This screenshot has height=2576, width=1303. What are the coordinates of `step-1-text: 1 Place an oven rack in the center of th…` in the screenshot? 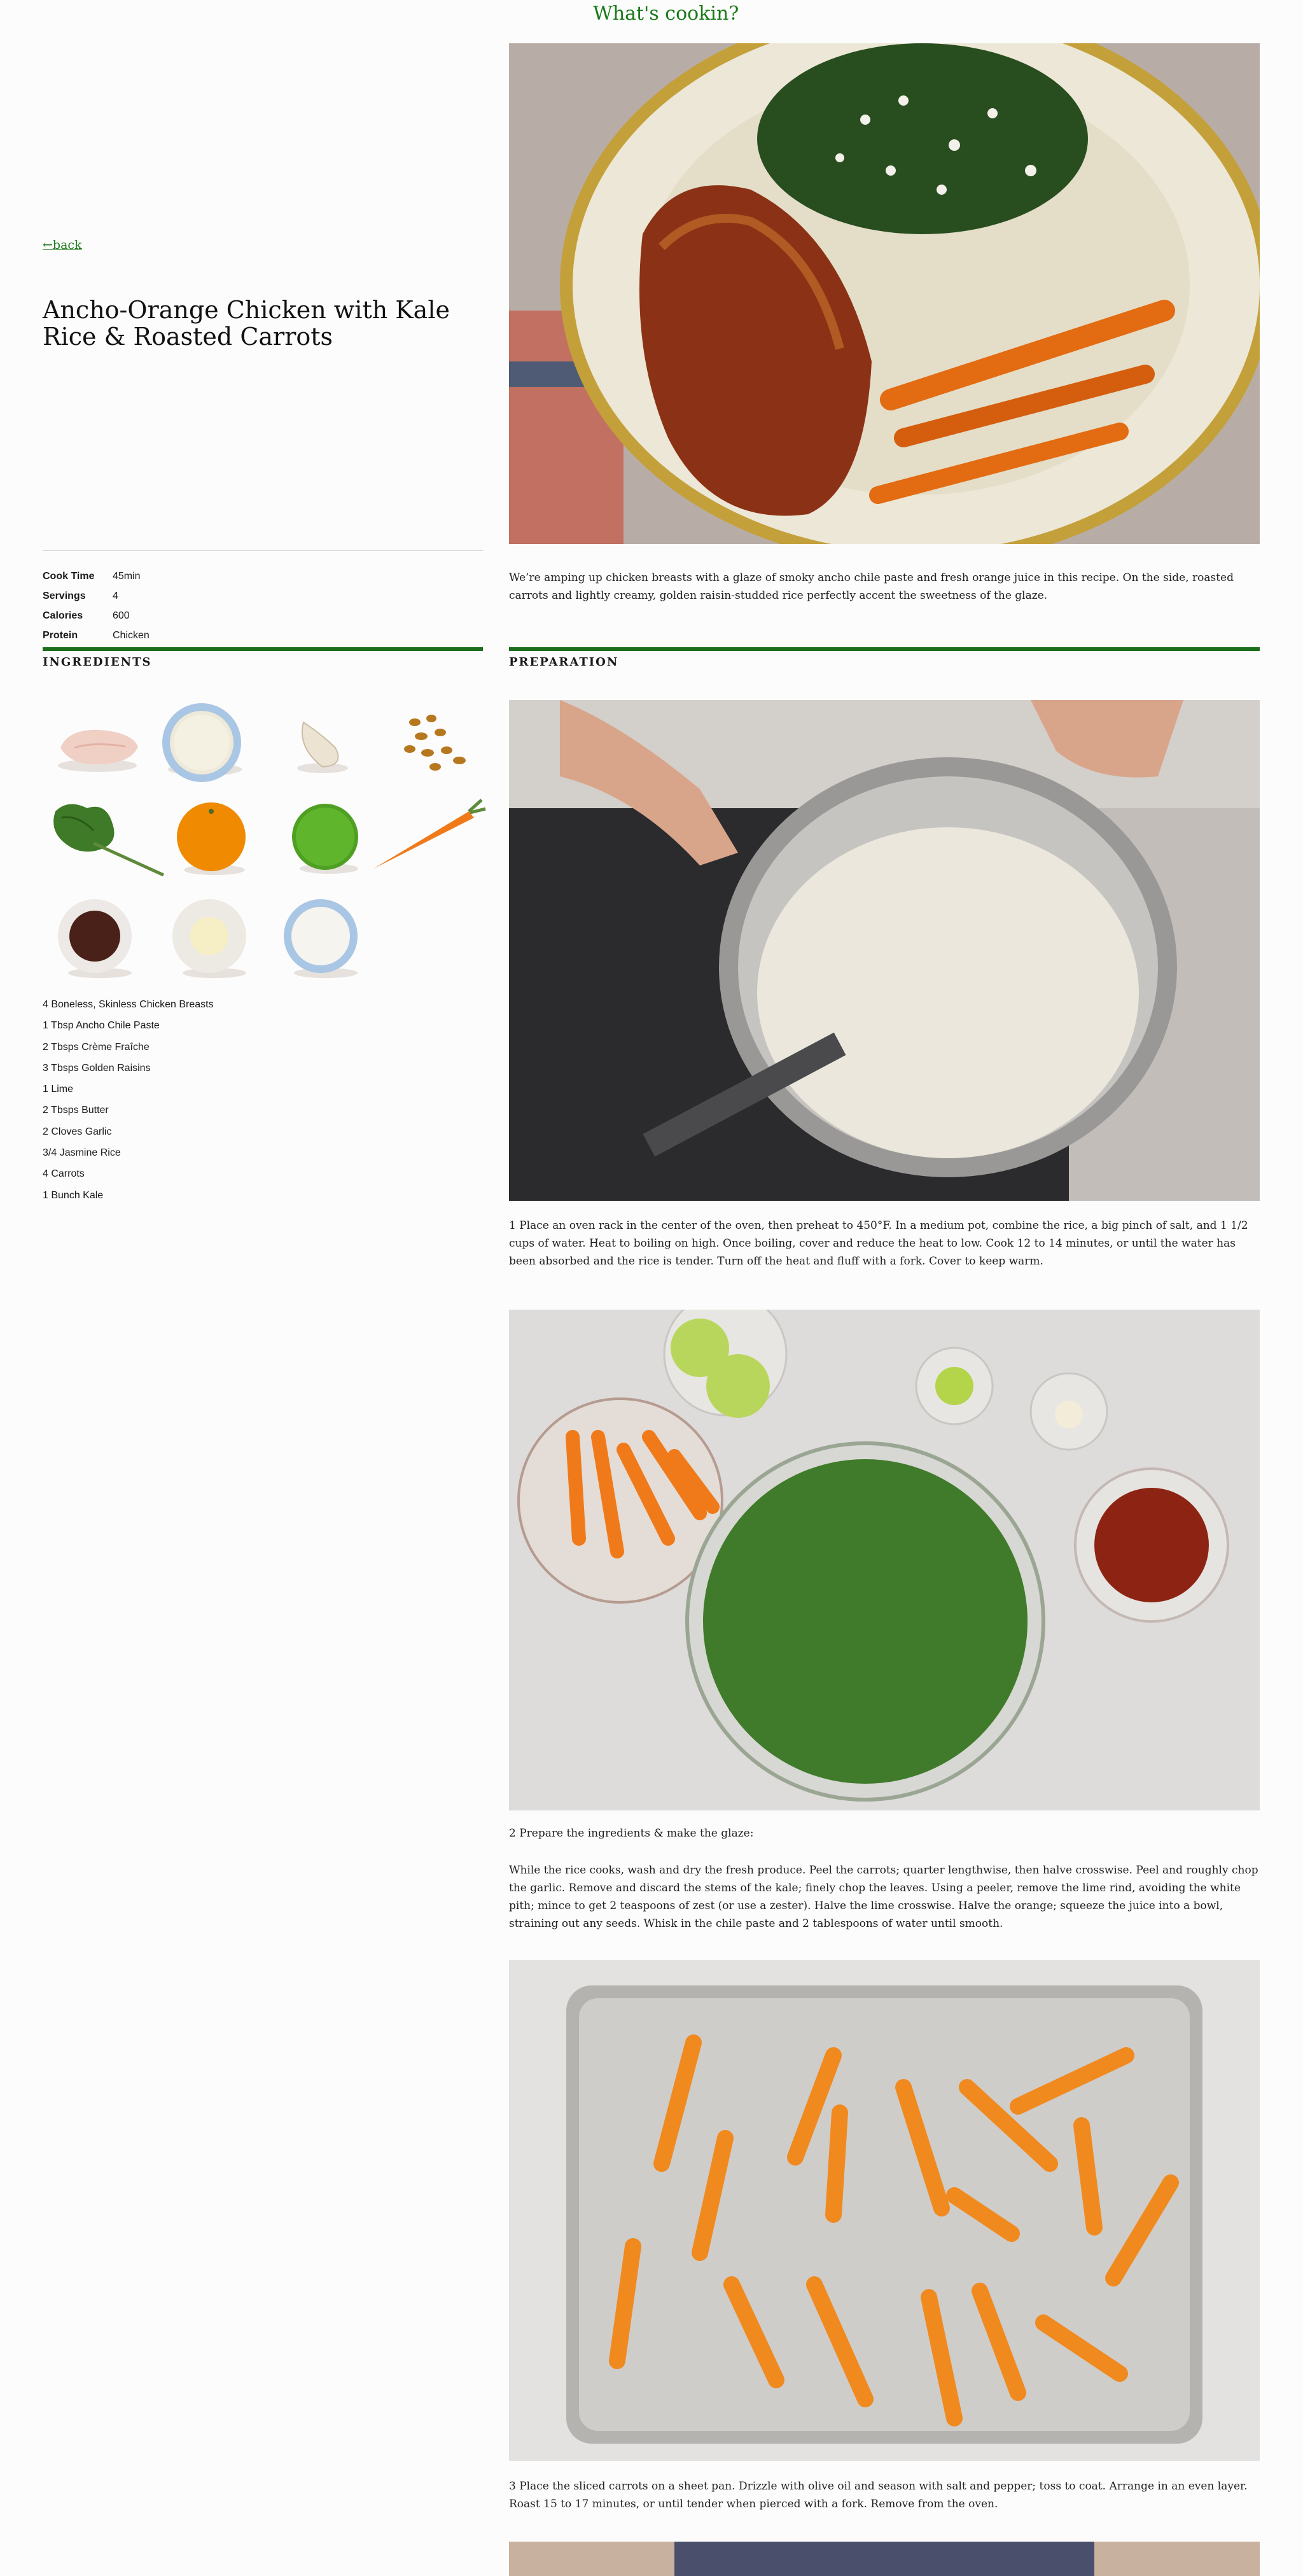 It's located at (878, 1243).